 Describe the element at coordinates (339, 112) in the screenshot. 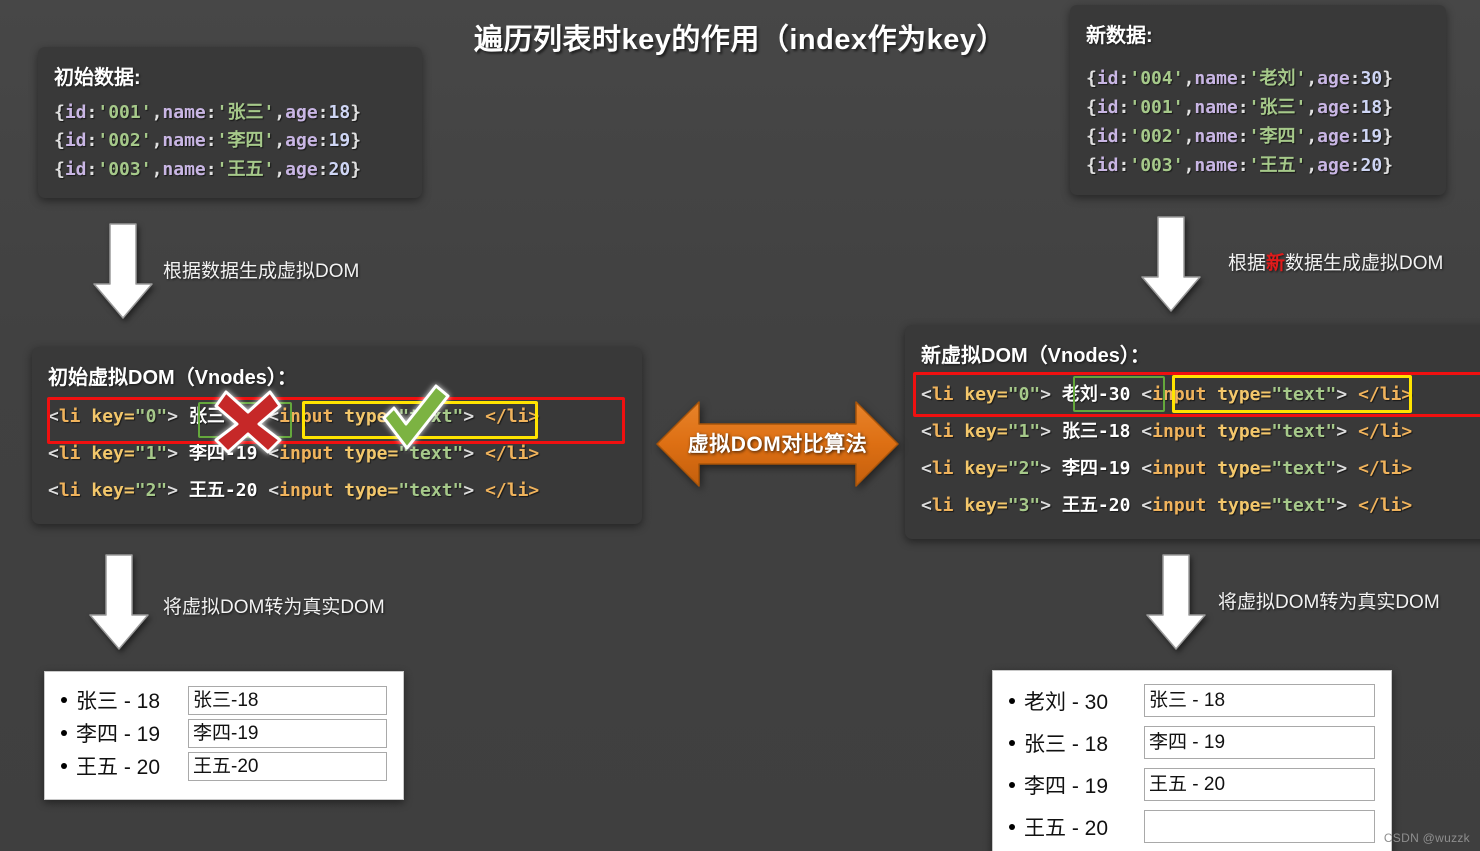

I see `value-age: 18` at that location.